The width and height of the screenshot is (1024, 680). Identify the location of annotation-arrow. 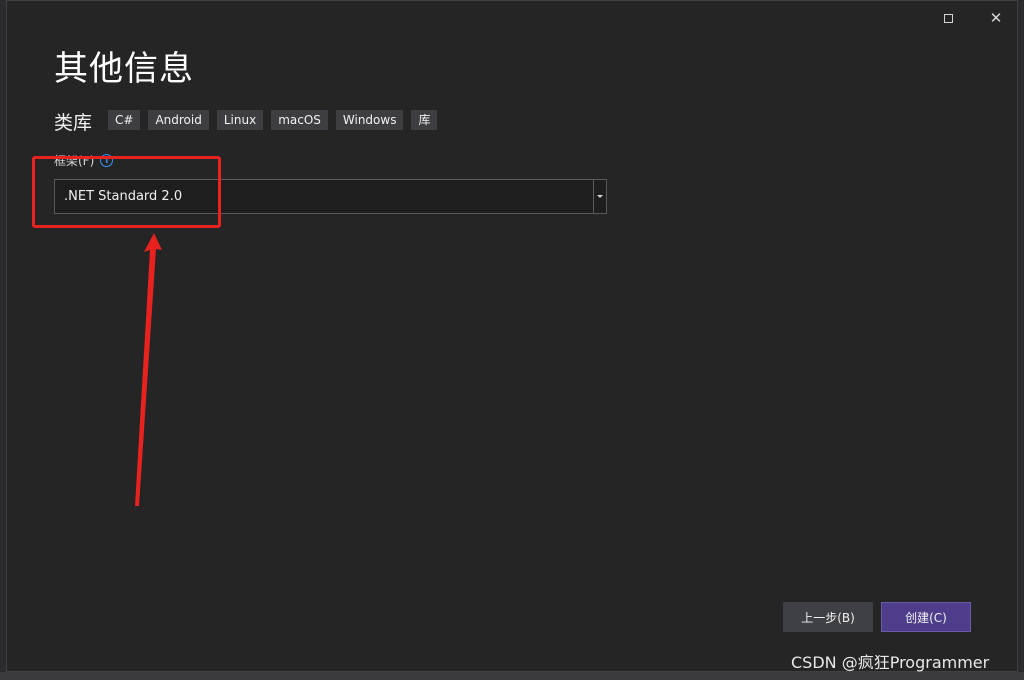
(148, 369).